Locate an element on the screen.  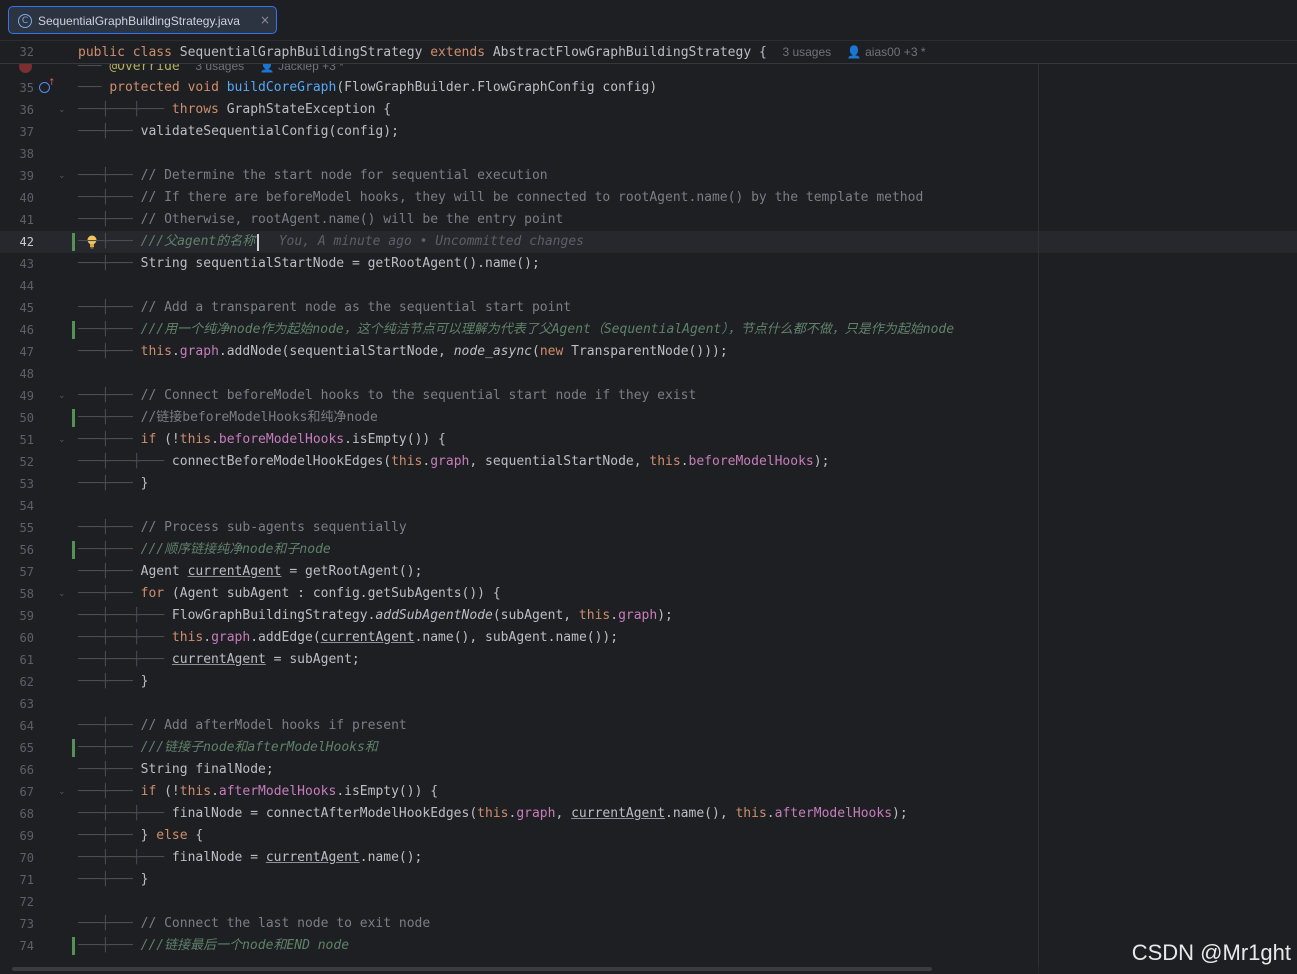
line-number: 72 is located at coordinates (26, 902).